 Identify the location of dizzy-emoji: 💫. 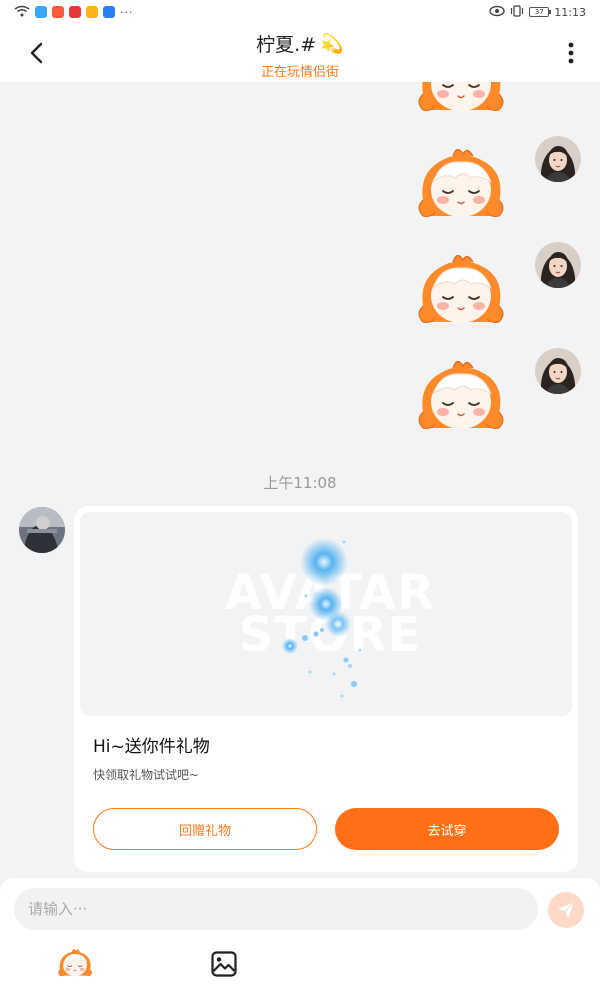
(332, 44).